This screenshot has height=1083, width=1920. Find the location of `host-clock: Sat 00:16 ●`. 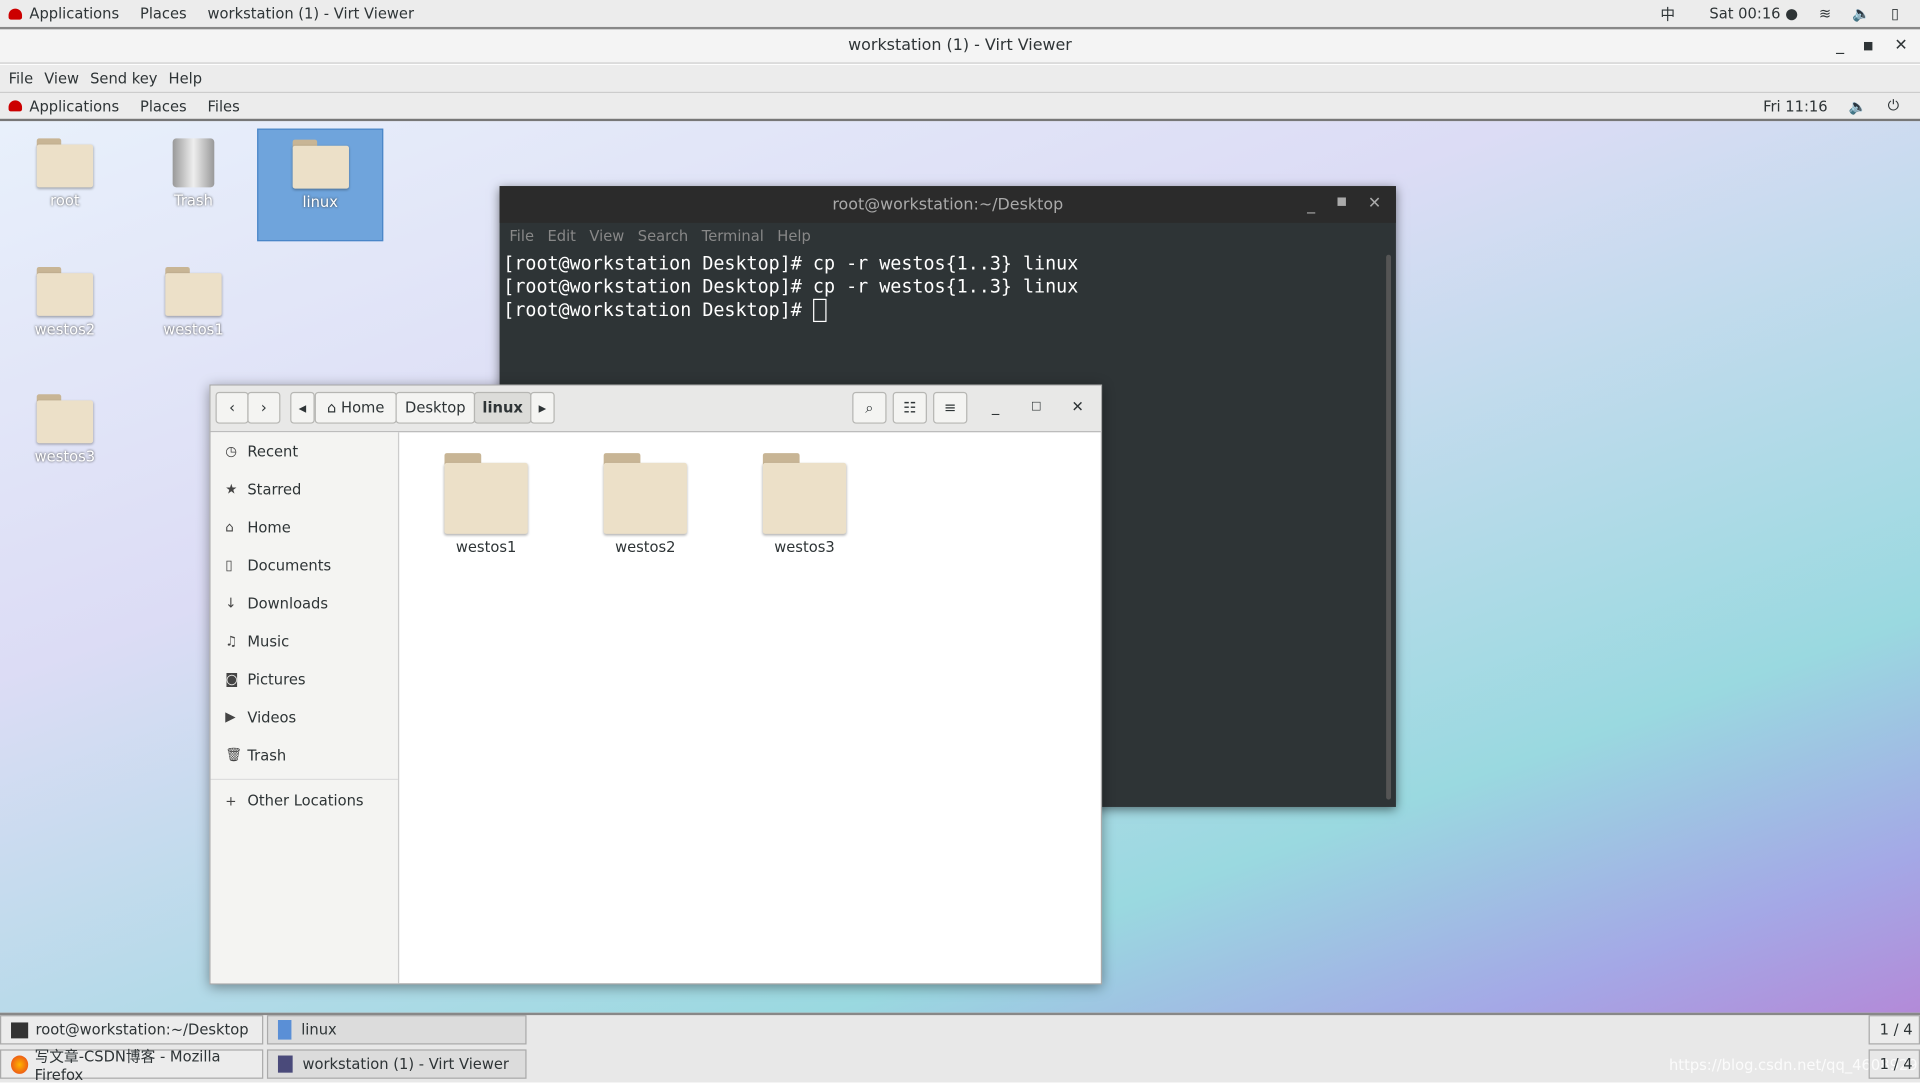

host-clock: Sat 00:16 ● is located at coordinates (1753, 13).